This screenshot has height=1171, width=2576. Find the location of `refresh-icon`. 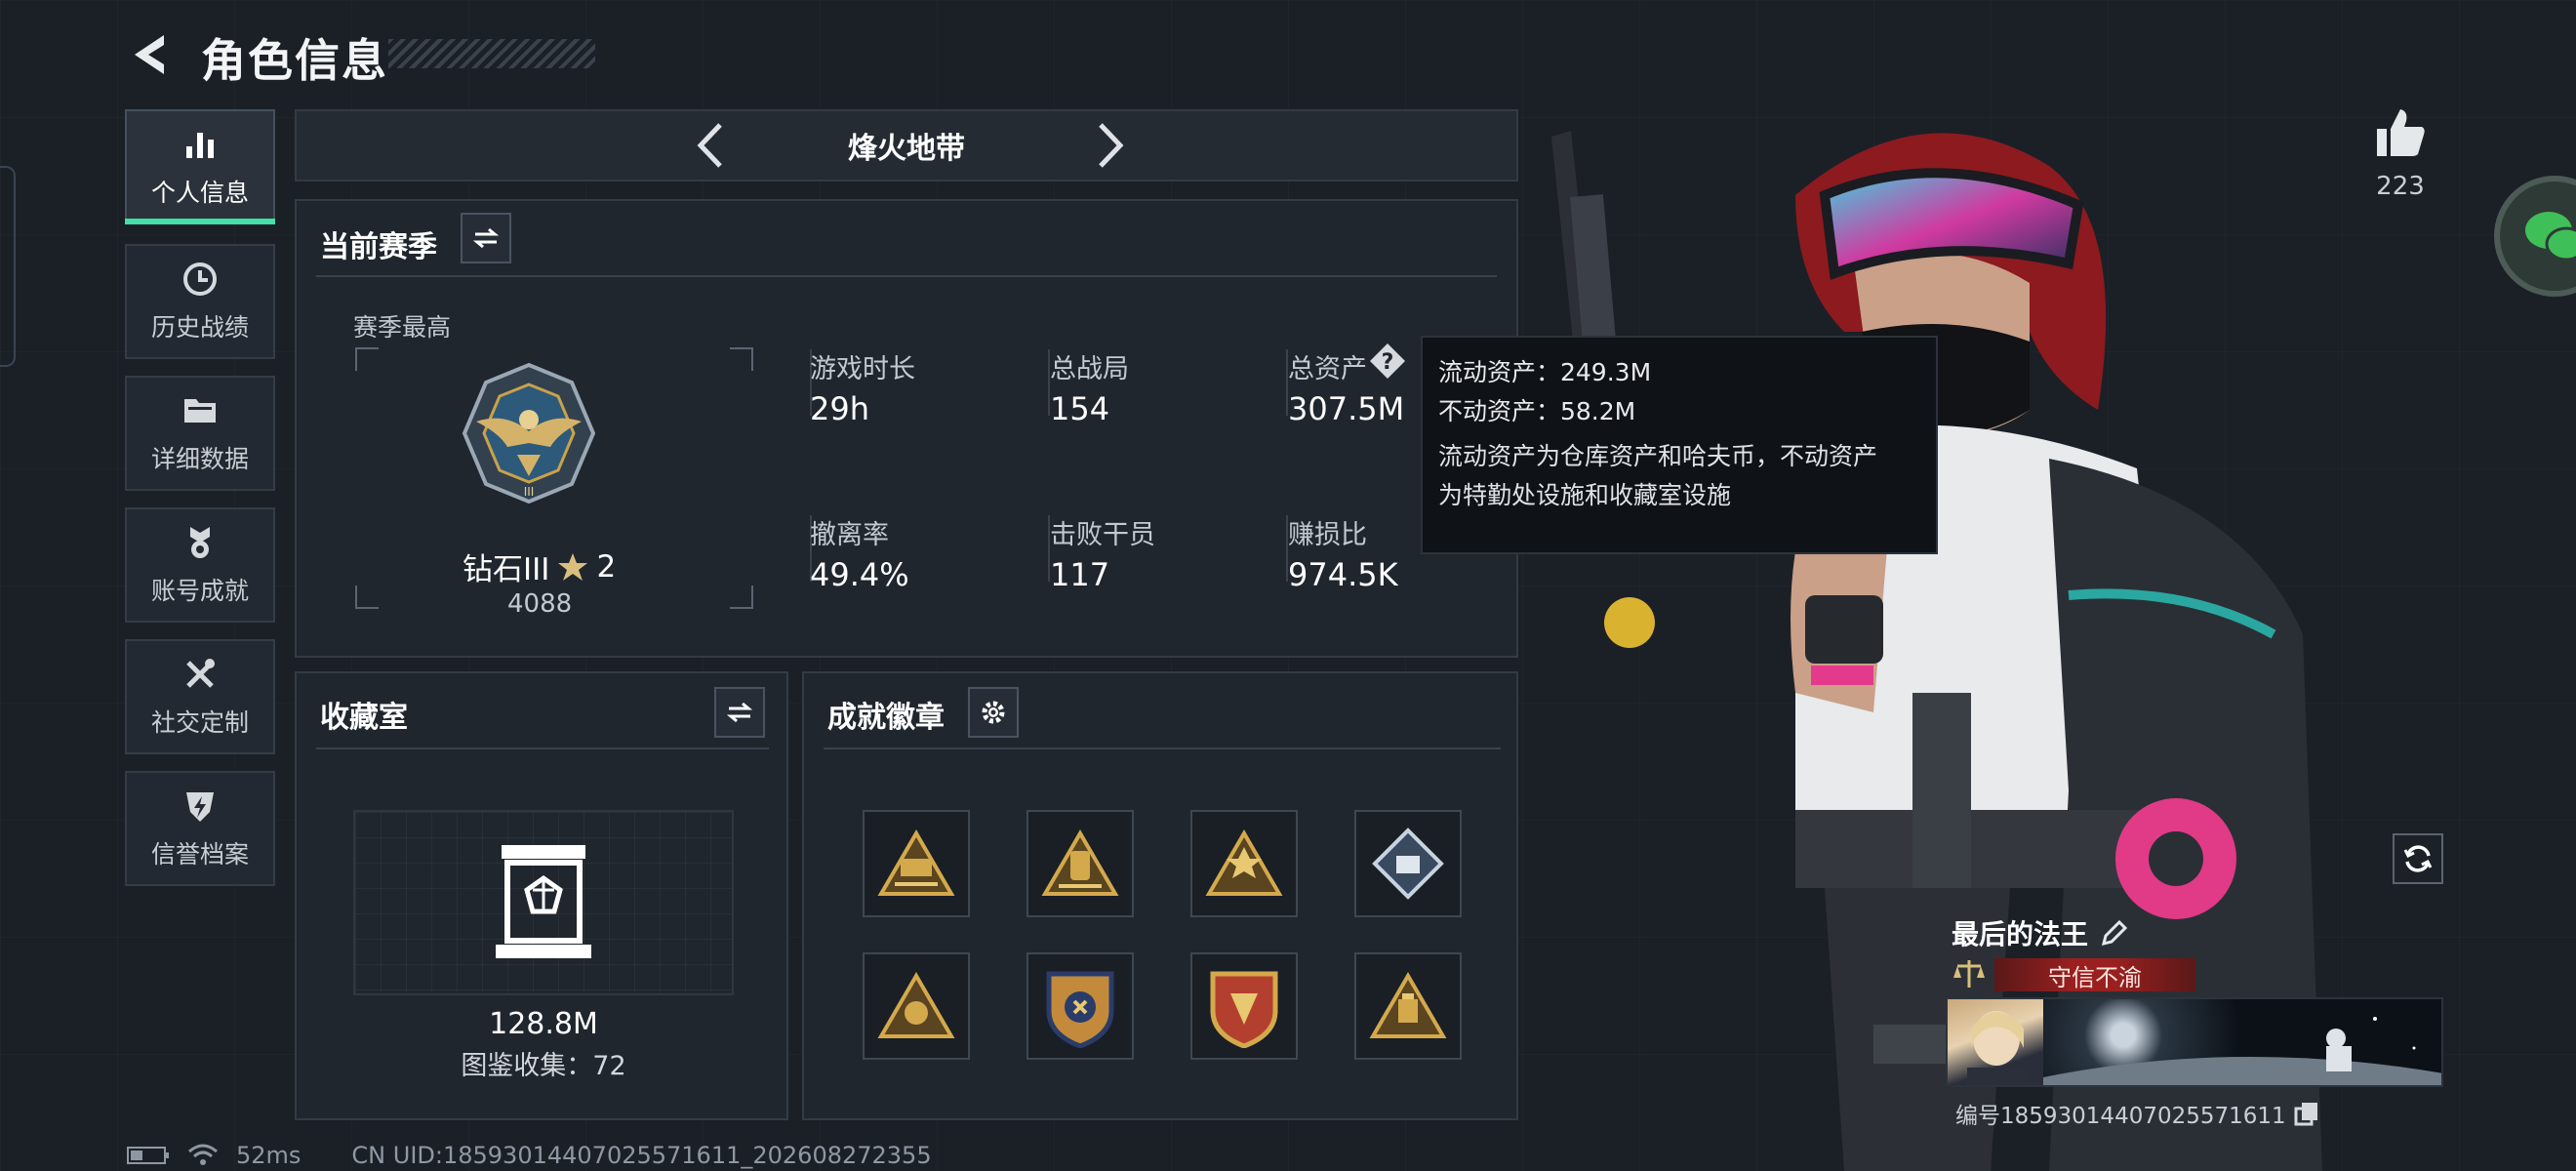

refresh-icon is located at coordinates (2418, 858).